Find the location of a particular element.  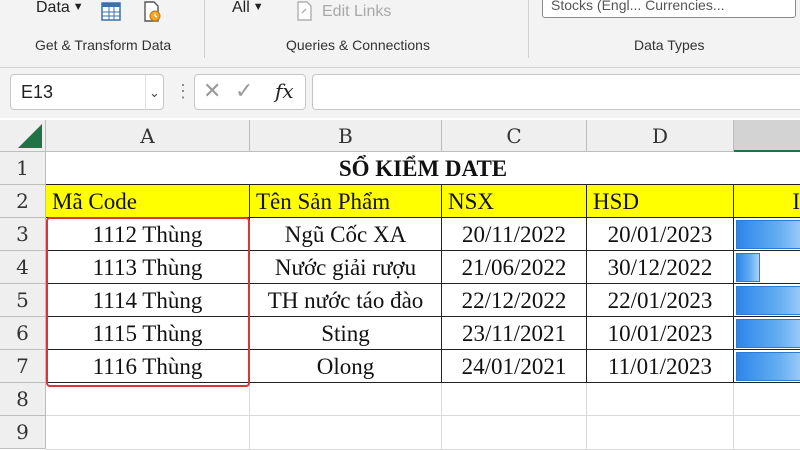

header-cell-e: I is located at coordinates (767, 201).